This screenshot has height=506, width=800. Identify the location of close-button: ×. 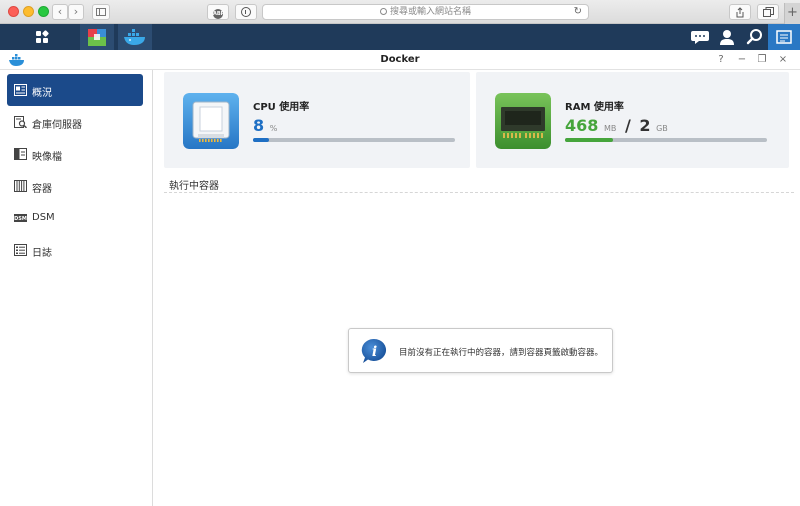
(783, 60).